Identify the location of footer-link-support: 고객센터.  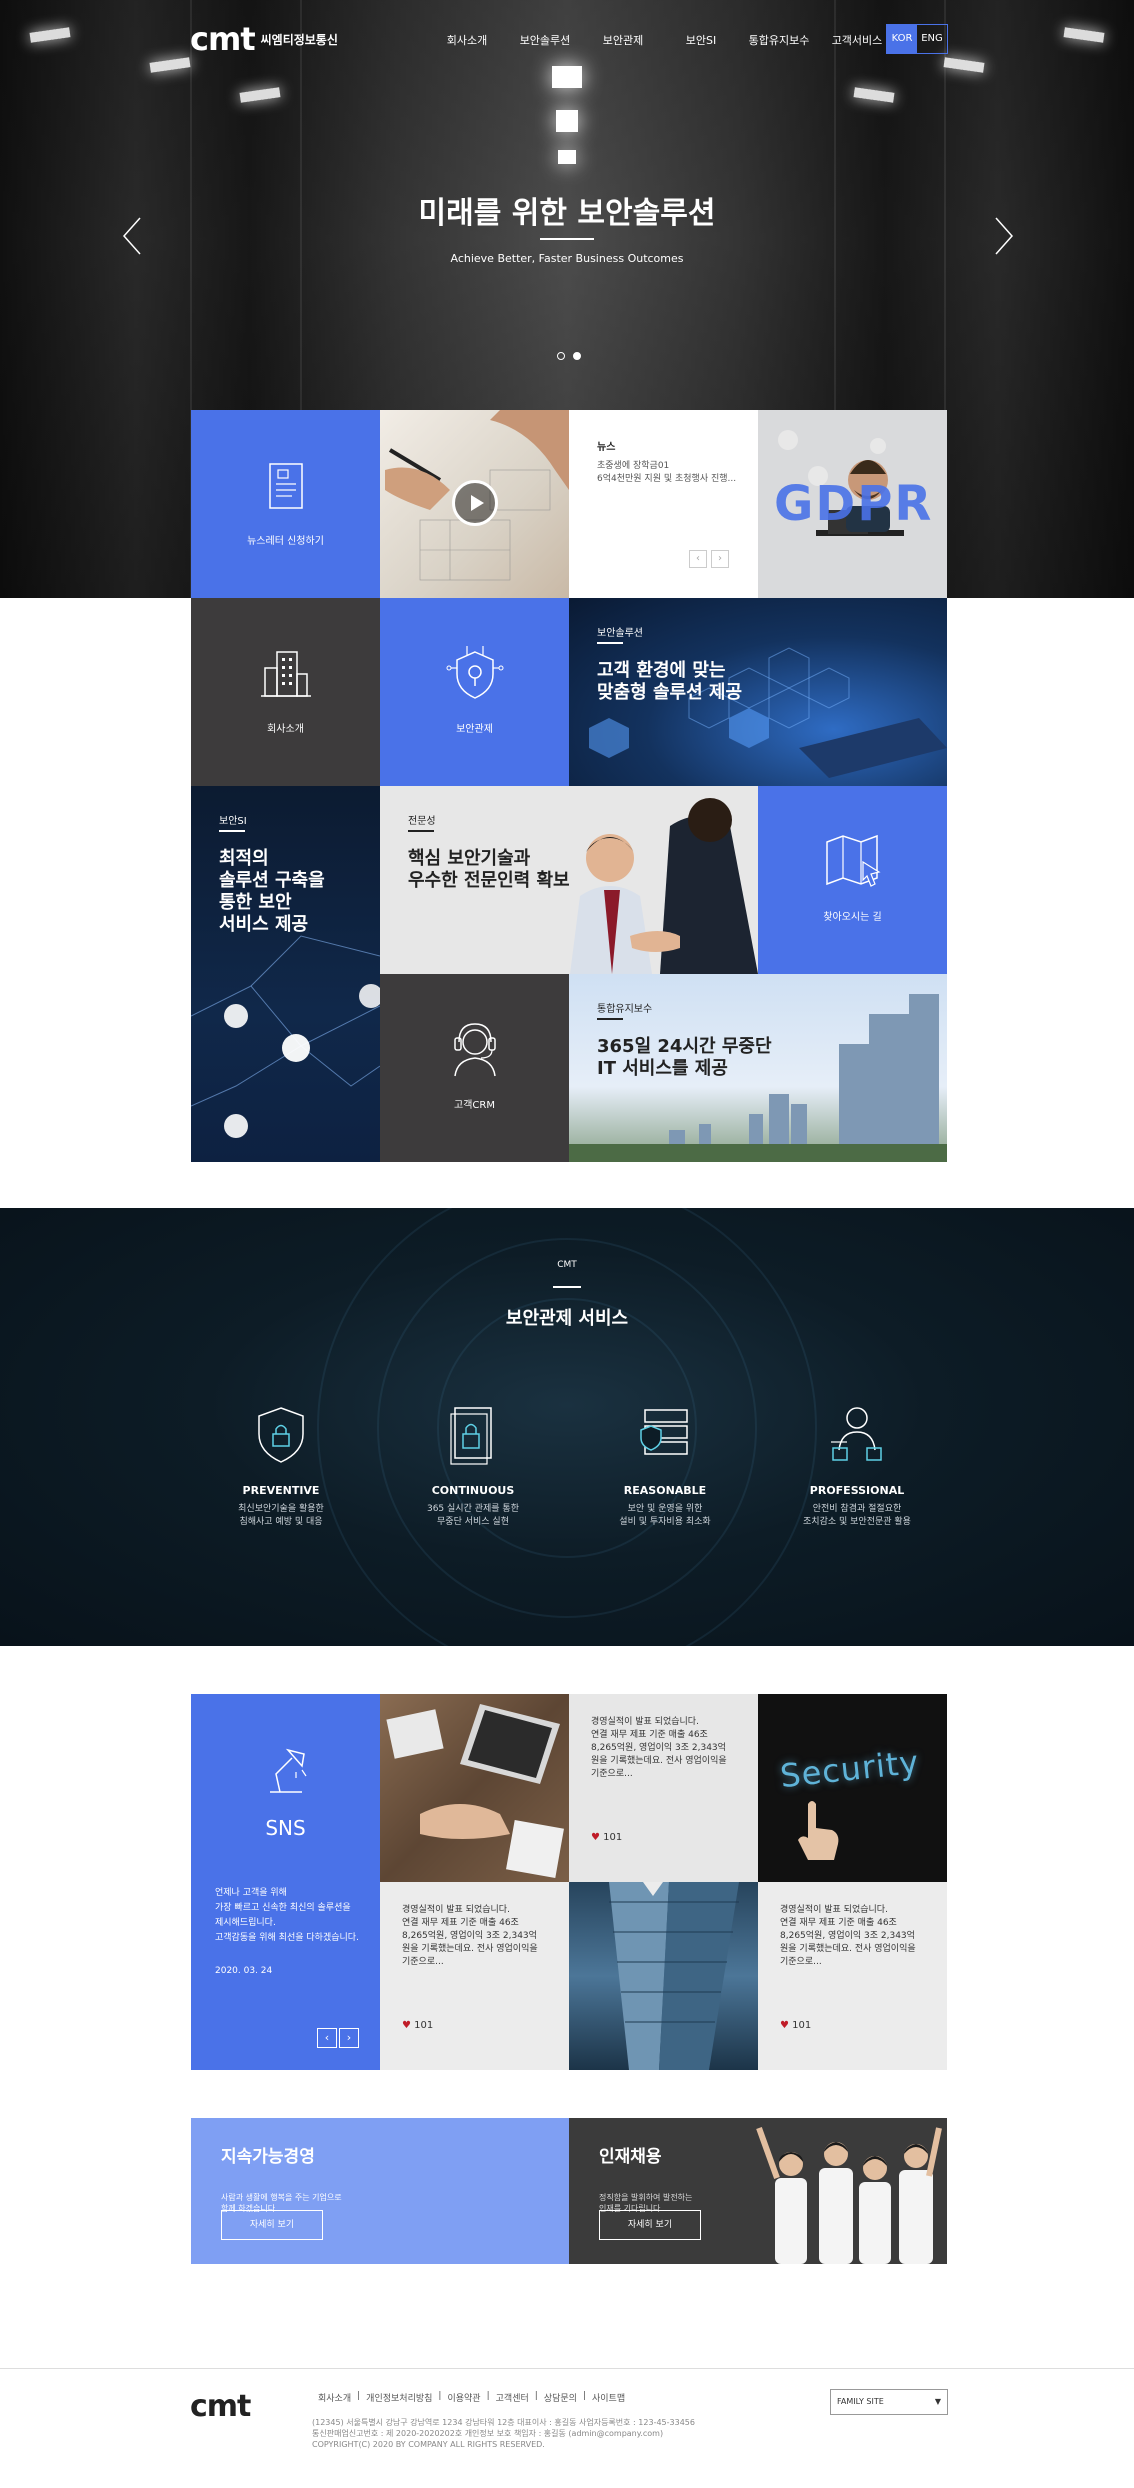
(512, 2397).